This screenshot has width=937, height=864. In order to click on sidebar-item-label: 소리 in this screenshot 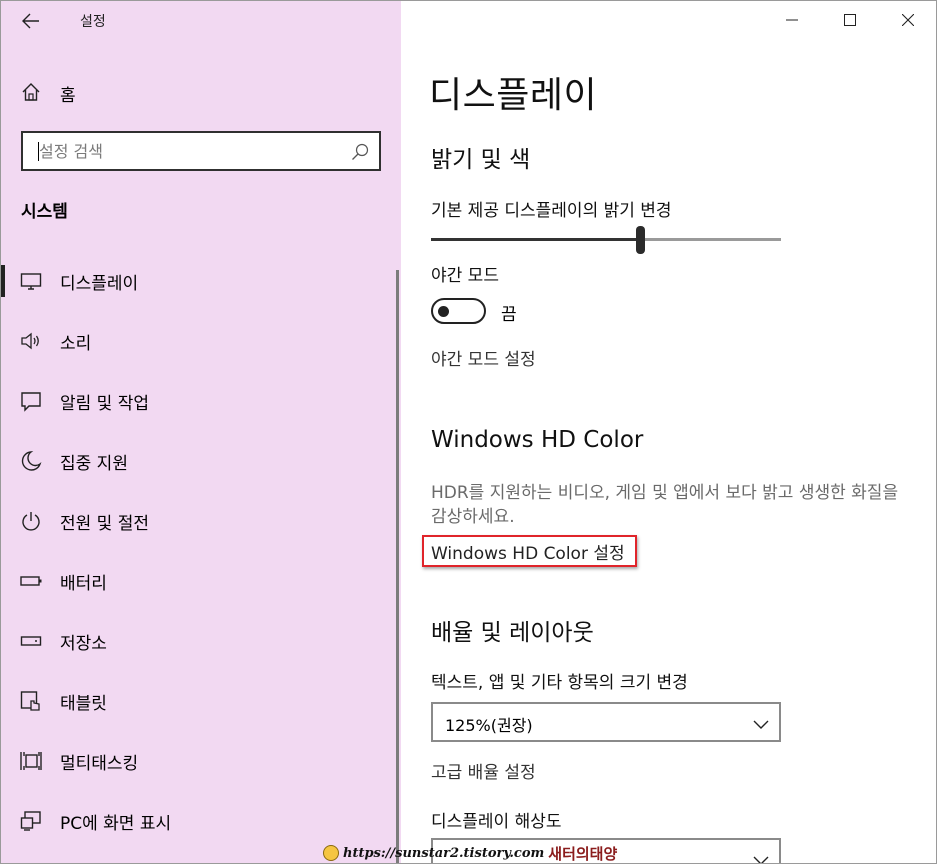, I will do `click(76, 344)`.